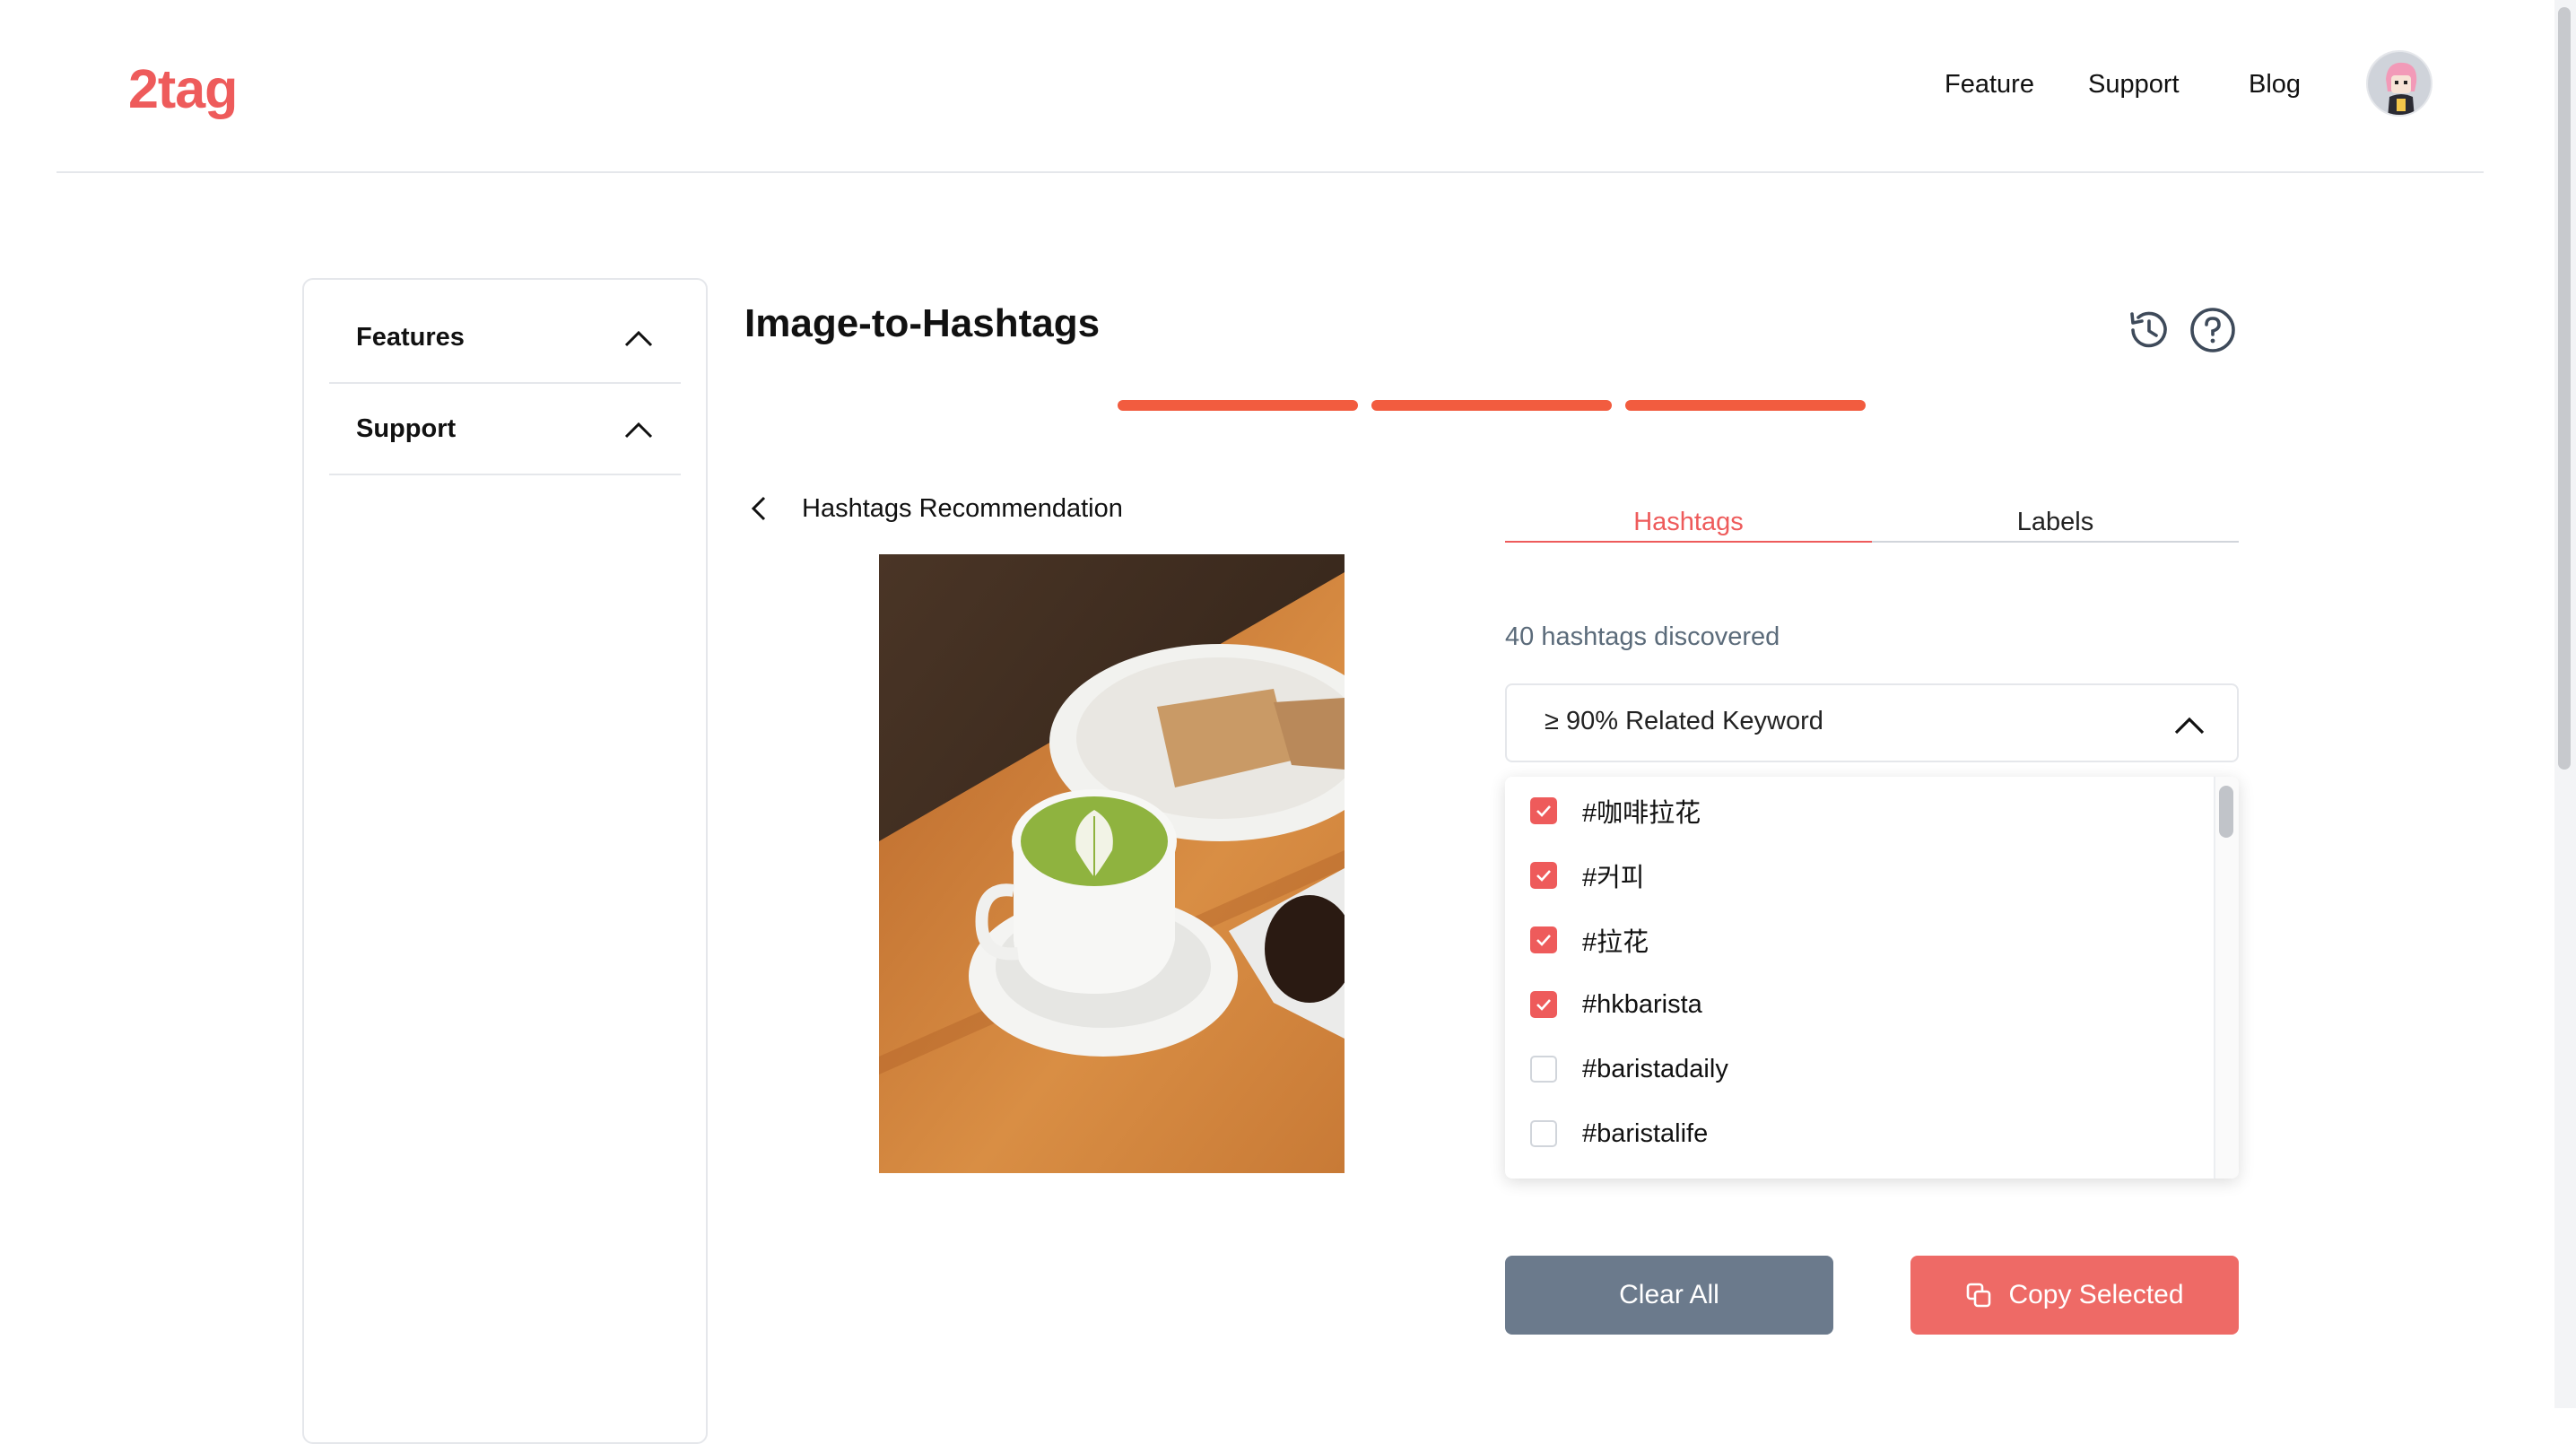 This screenshot has width=2576, height=1444. Describe the element at coordinates (1872, 722) in the screenshot. I see `relevance-filter-dropdown: ≥ 90% Related Keyword` at that location.